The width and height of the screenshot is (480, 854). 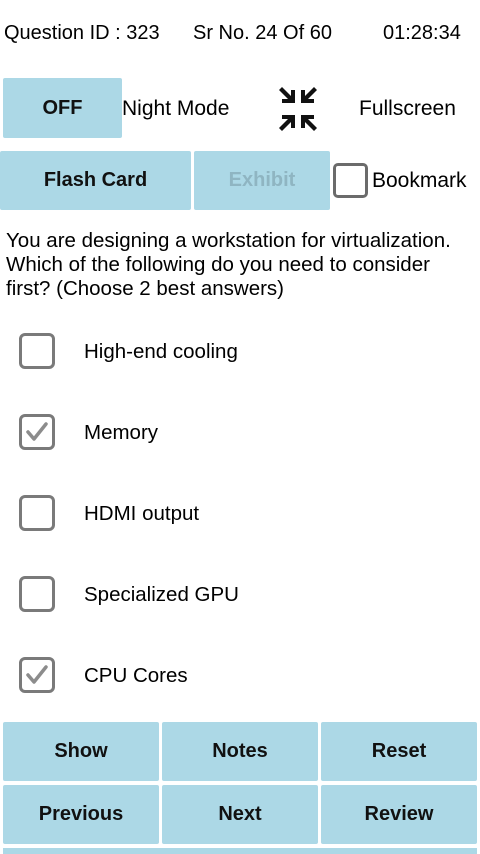 What do you see at coordinates (240, 350) in the screenshot?
I see `option-item: High-end cooling` at bounding box center [240, 350].